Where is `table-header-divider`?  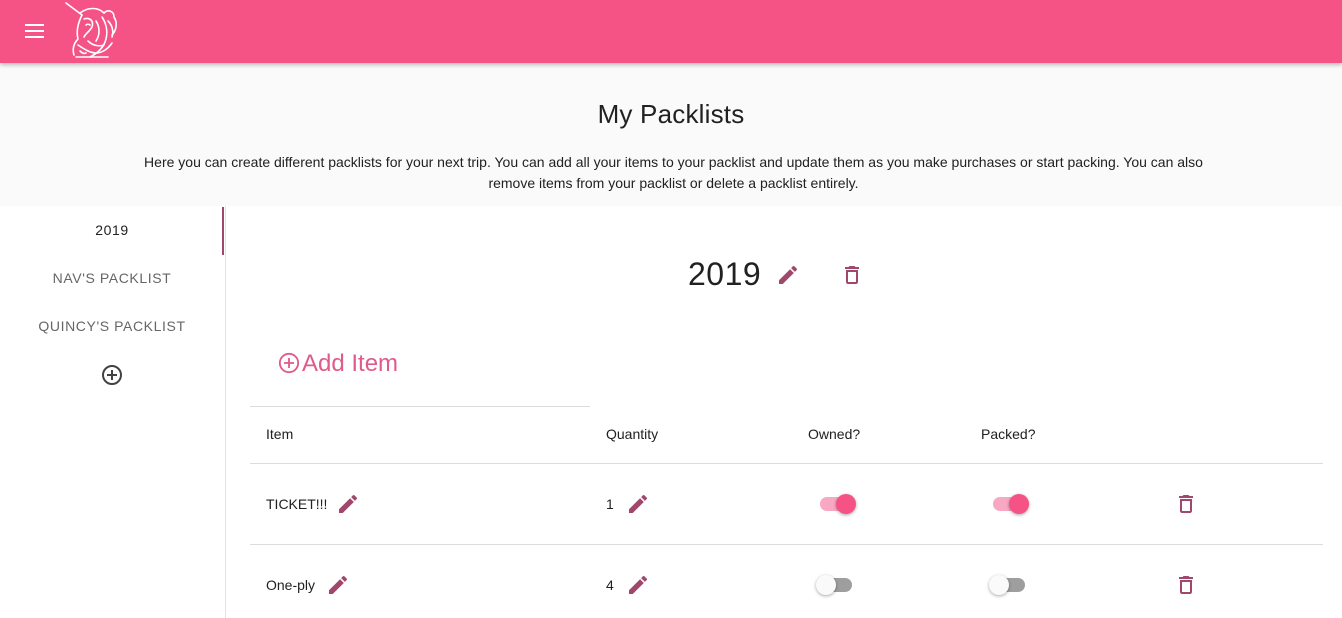
table-header-divider is located at coordinates (786, 463).